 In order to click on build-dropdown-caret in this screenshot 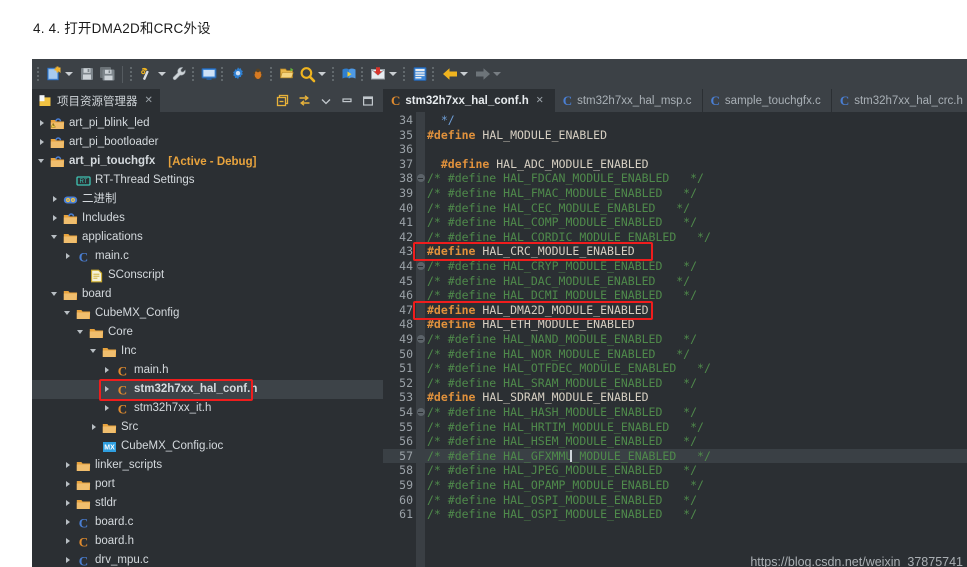, I will do `click(162, 74)`.